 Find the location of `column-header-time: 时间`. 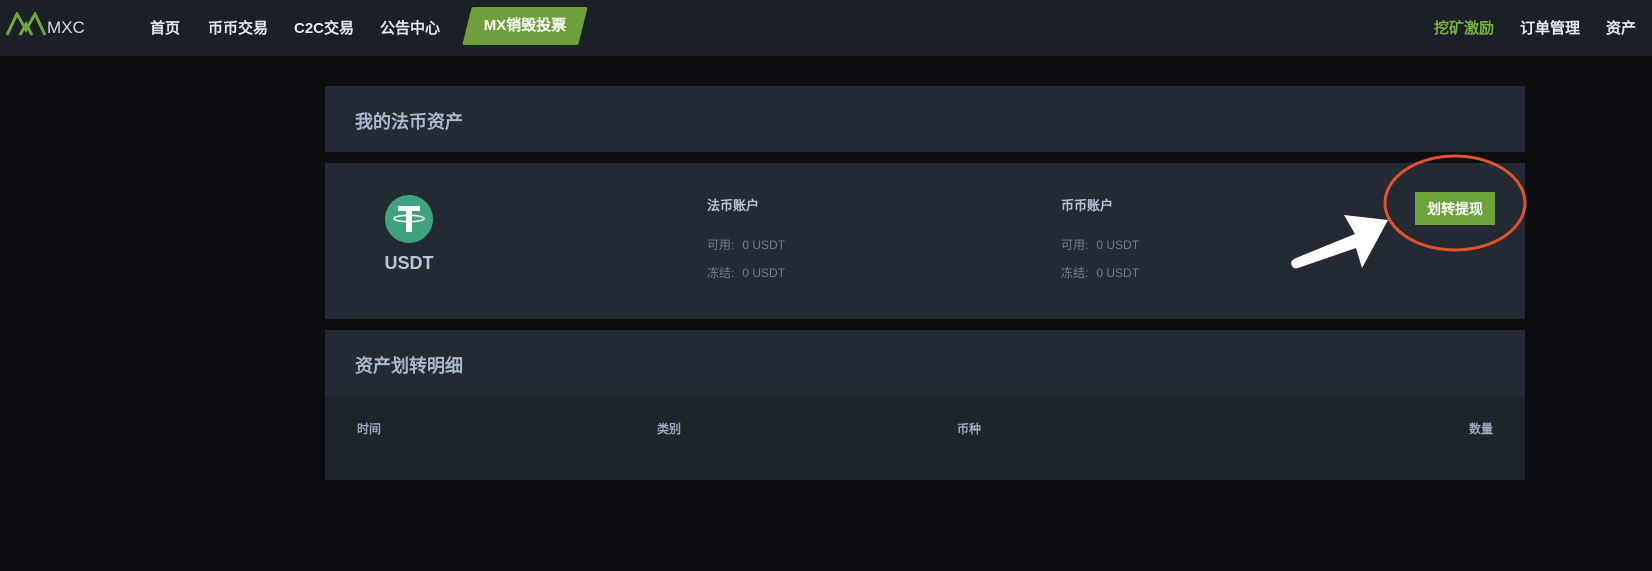

column-header-time: 时间 is located at coordinates (369, 429).